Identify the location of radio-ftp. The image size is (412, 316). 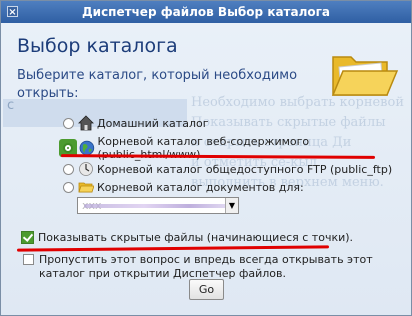
(68, 169).